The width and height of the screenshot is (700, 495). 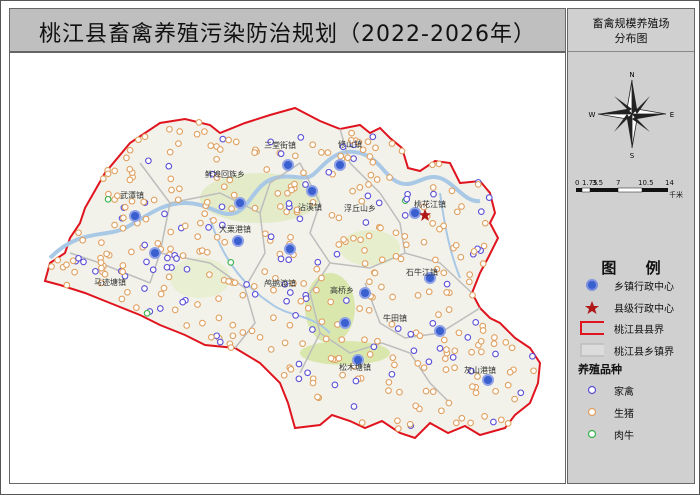 I want to click on town-label: 三堂街镇, so click(x=280, y=145).